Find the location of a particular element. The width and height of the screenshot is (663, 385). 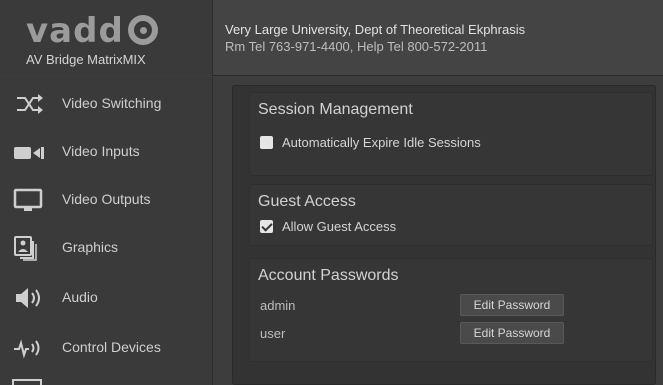

next-nav-icon-partial is located at coordinates (27, 382).